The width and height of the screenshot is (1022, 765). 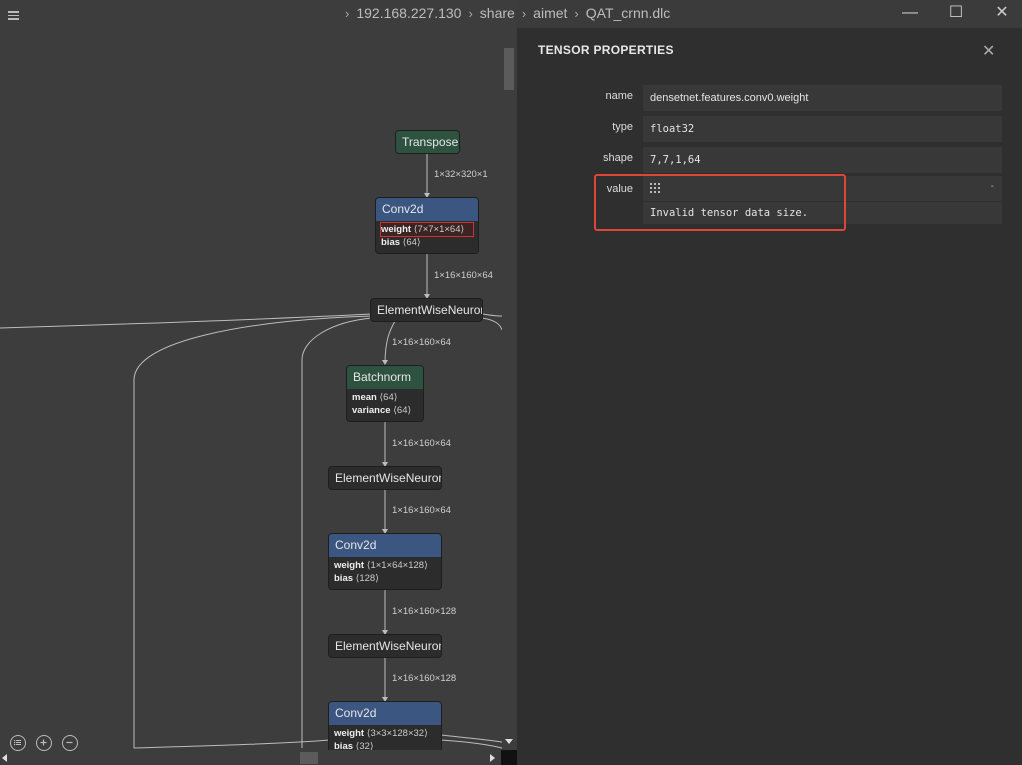 I want to click on attr-name: variance, so click(x=371, y=410).